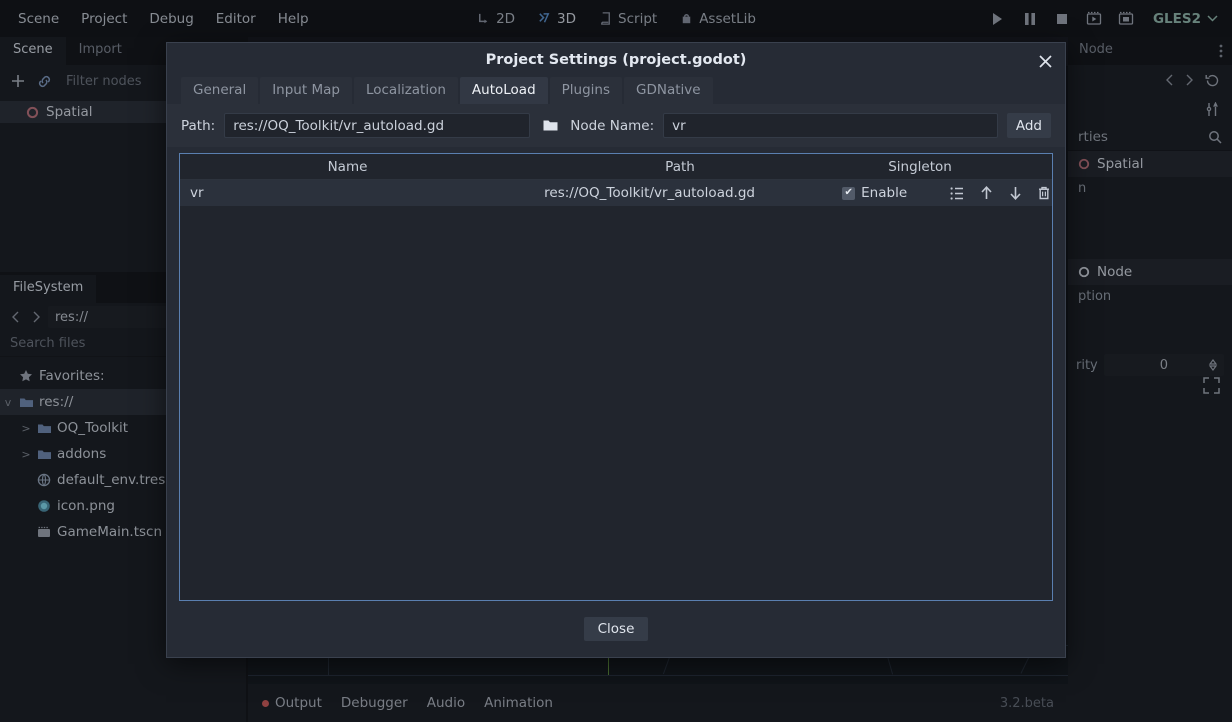 This screenshot has height=722, width=1232. Describe the element at coordinates (986, 193) in the screenshot. I see `move-up-icon` at that location.